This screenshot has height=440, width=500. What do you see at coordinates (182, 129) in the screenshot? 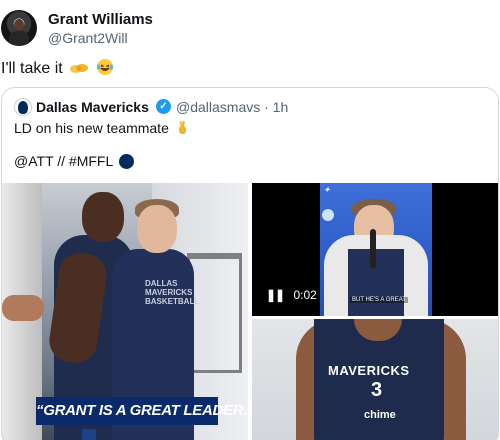
I see `fingers-crossed-icon` at bounding box center [182, 129].